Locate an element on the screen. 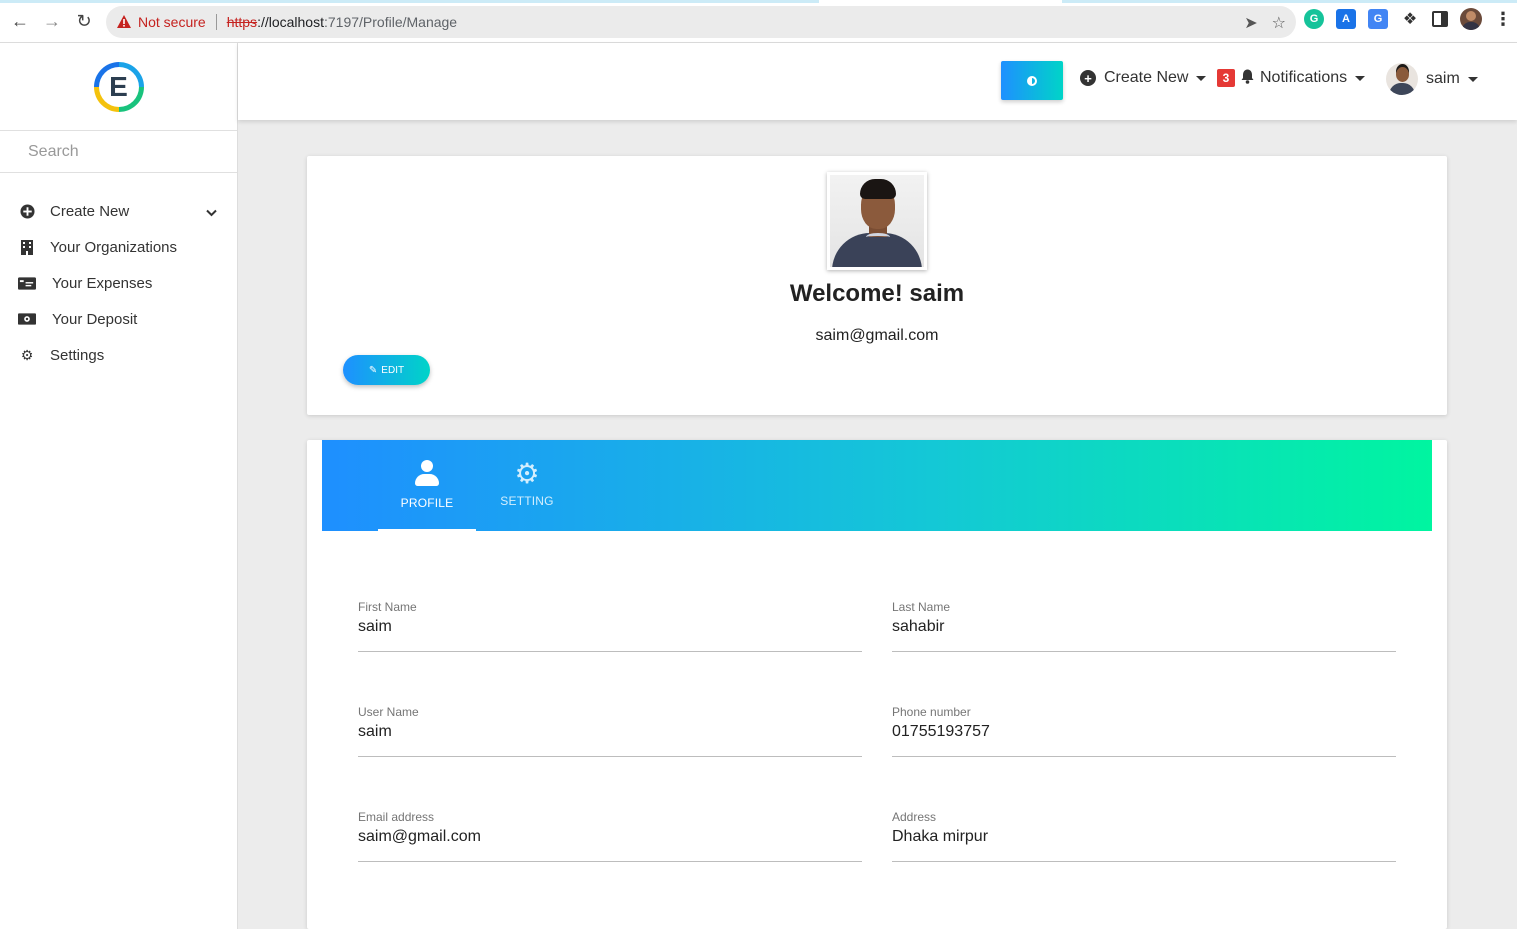 The width and height of the screenshot is (1517, 929). first-name-input is located at coordinates (610, 627).